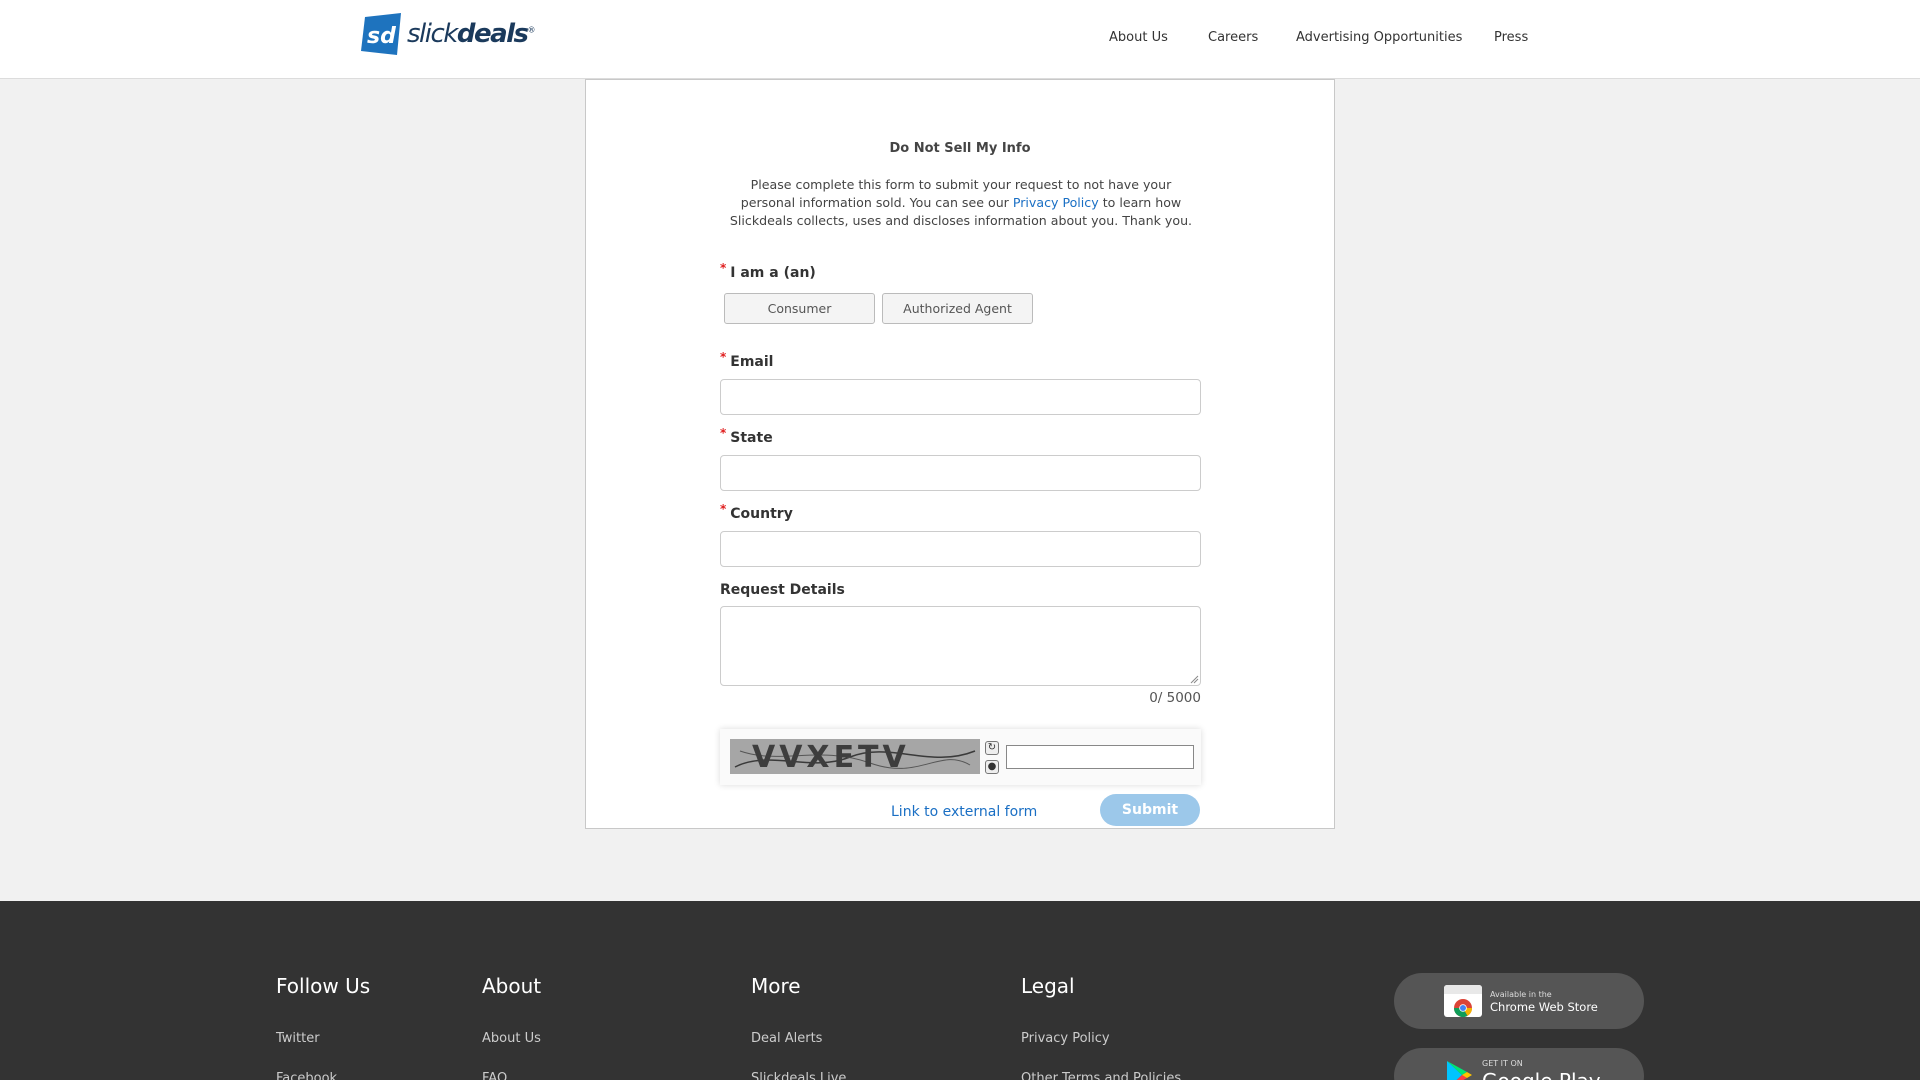  Describe the element at coordinates (798, 1075) in the screenshot. I see `footer-link-slickdeals-live: Slickdeals Live` at that location.